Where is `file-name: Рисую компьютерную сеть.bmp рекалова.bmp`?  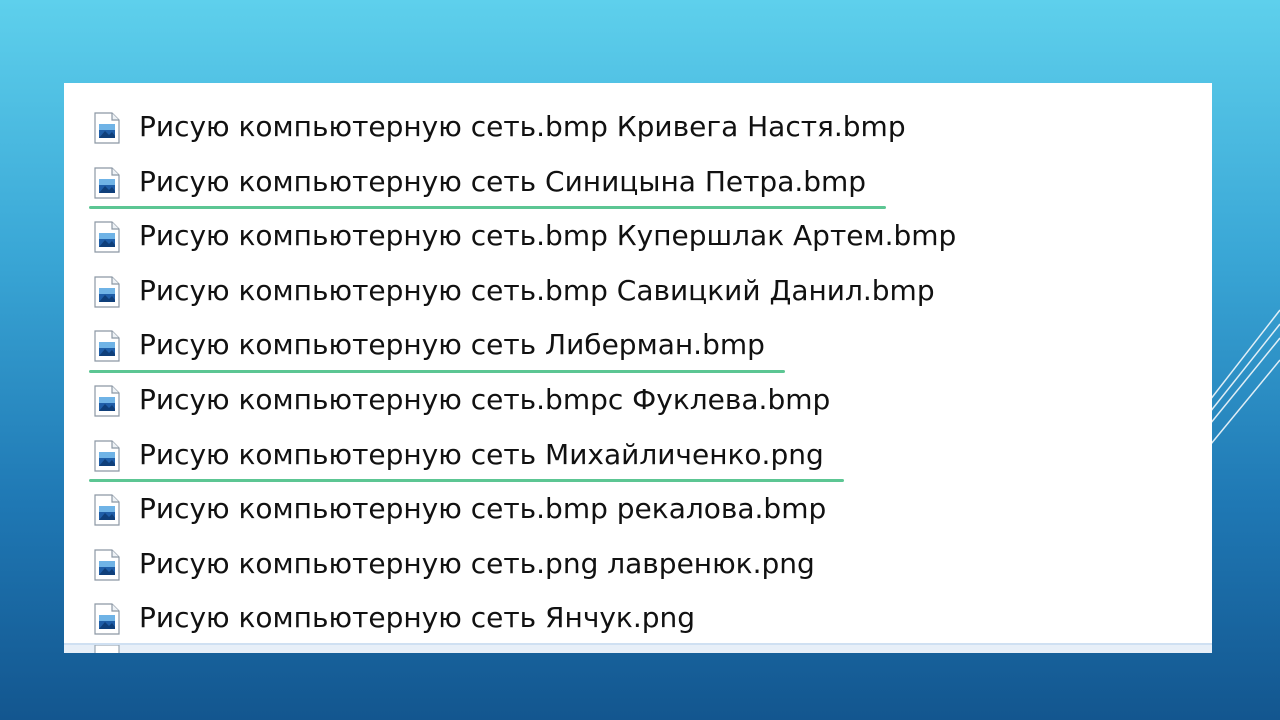 file-name: Рисую компьютерную сеть.bmp рекалова.bmp is located at coordinates (483, 509).